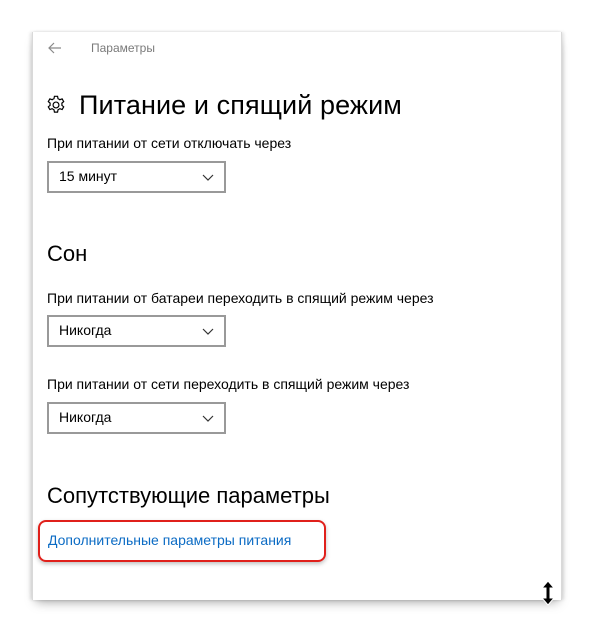  I want to click on page-title: Питание и спящий режим, so click(240, 104).